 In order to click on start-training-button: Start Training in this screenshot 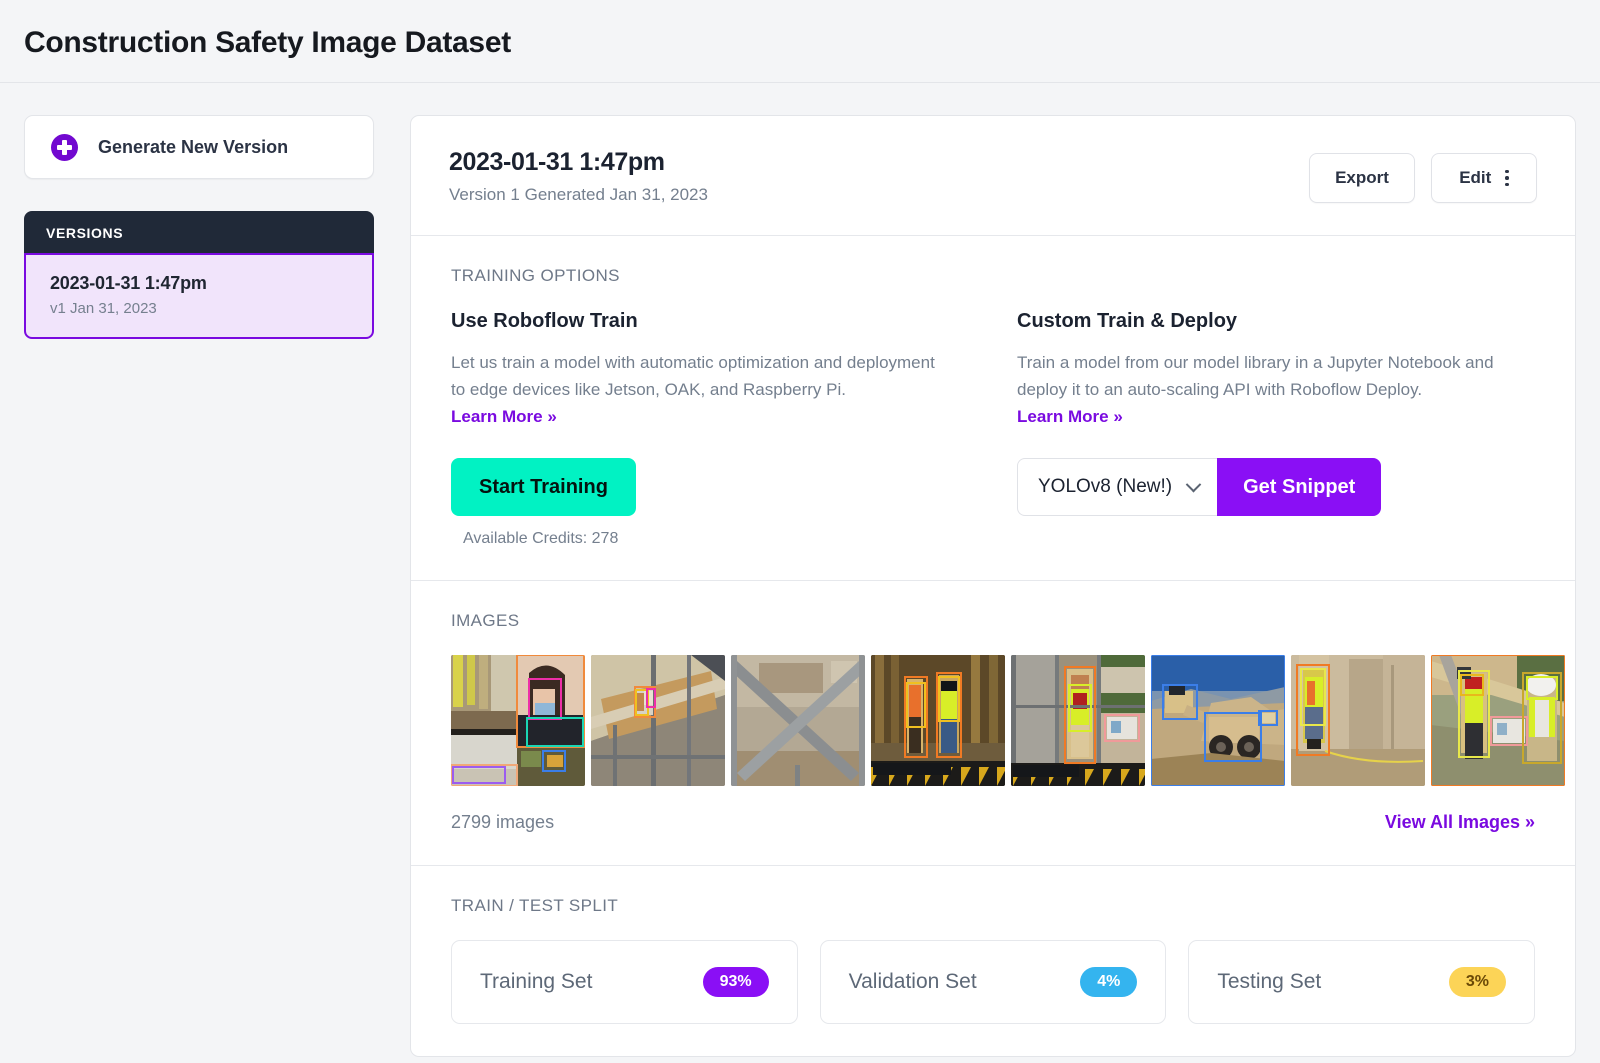, I will do `click(543, 487)`.